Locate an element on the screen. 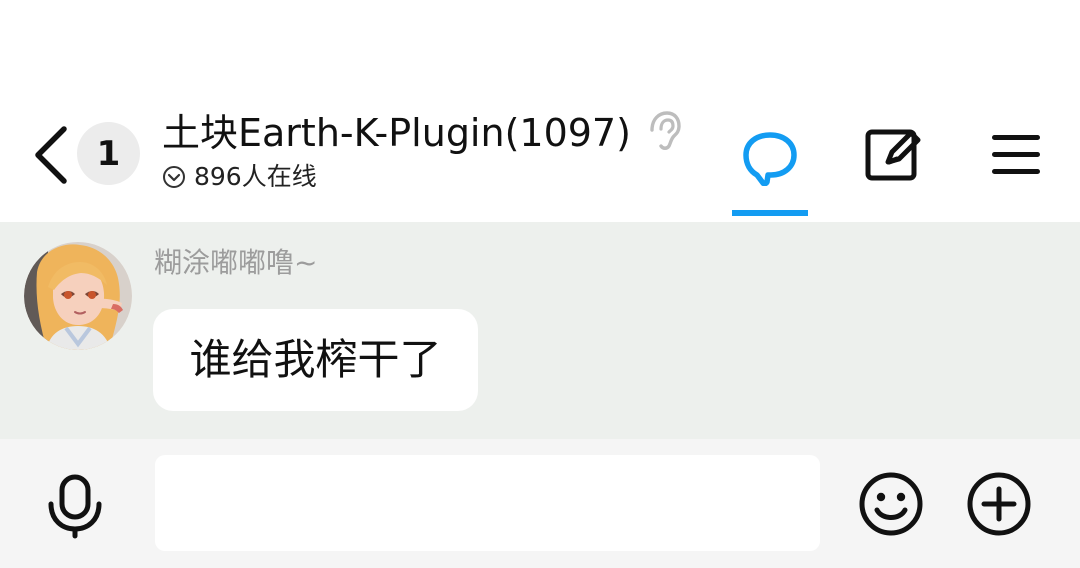  message-bubble: 谁给我榨干了 is located at coordinates (315, 360).